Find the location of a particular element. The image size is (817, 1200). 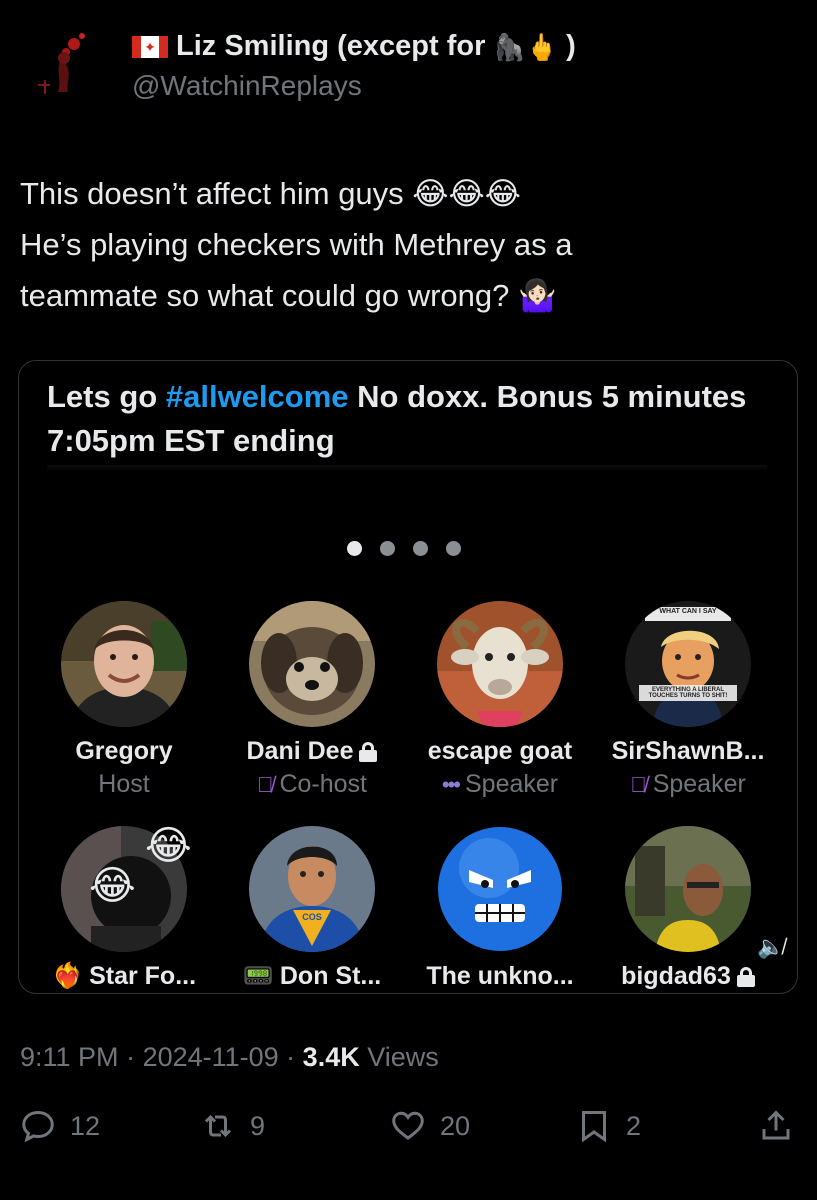

repost-button: 9 is located at coordinates (232, 1126).